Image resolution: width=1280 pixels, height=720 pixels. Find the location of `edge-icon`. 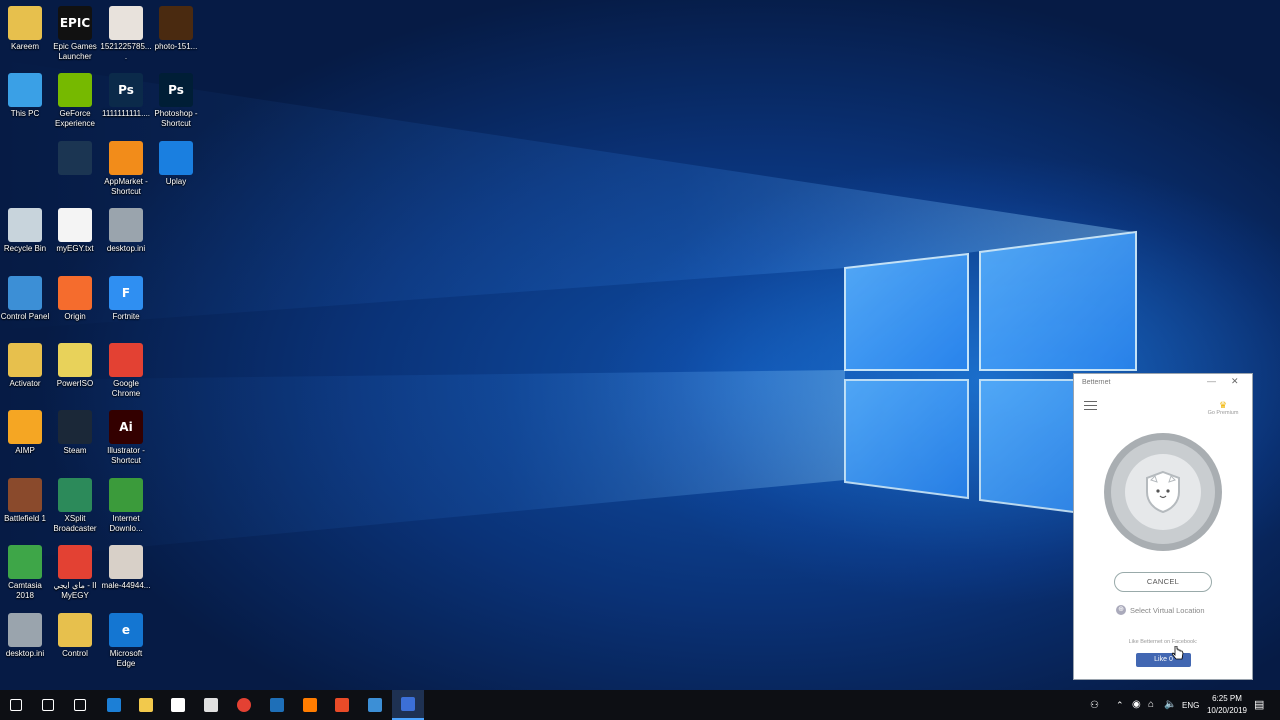

edge-icon is located at coordinates (114, 705).